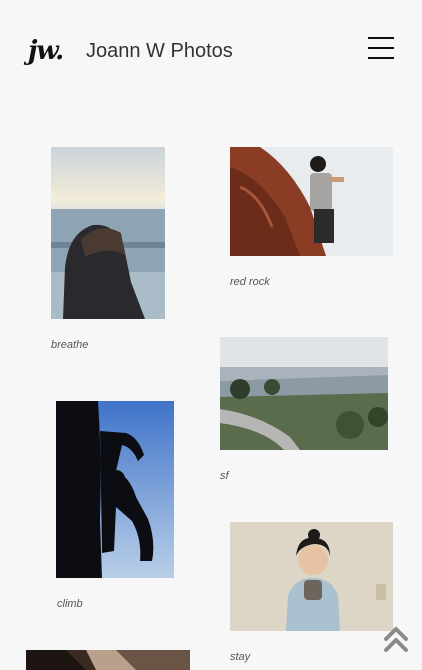  Describe the element at coordinates (311, 576) in the screenshot. I see `photo-stay` at that location.